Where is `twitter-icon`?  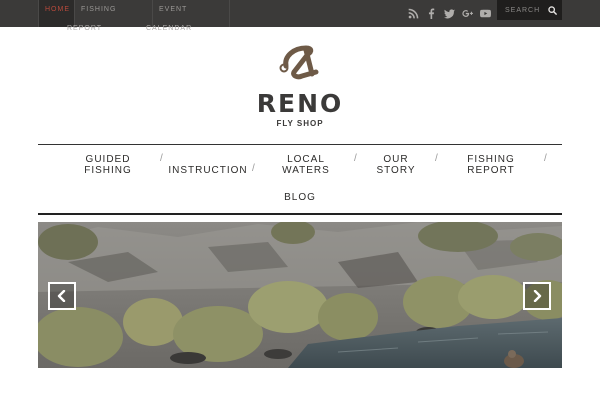
twitter-icon is located at coordinates (449, 14).